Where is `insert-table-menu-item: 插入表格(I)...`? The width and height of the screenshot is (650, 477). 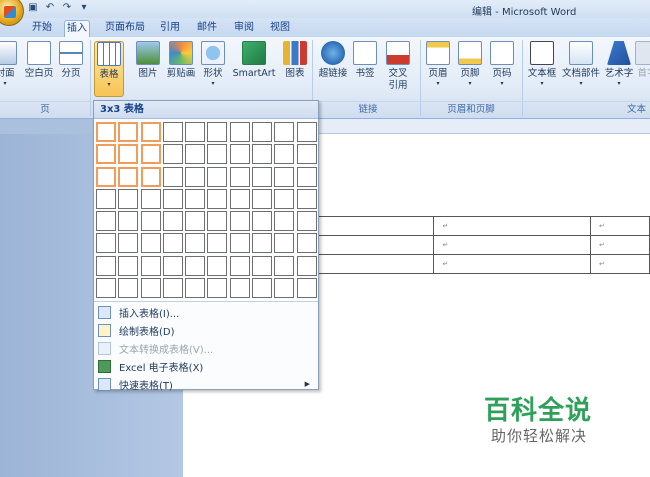 insert-table-menu-item: 插入表格(I)... is located at coordinates (206, 312).